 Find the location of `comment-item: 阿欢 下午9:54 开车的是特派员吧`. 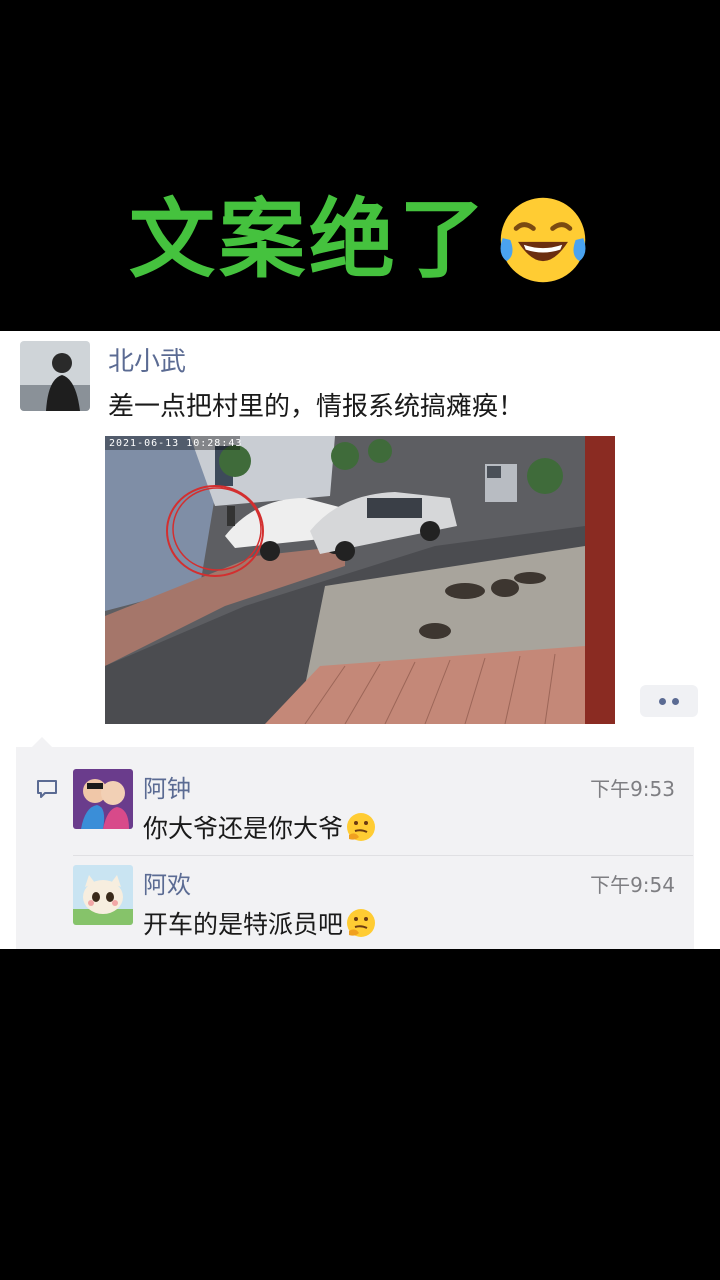

comment-item: 阿欢 下午9:54 开车的是特派员吧 is located at coordinates (383, 903).